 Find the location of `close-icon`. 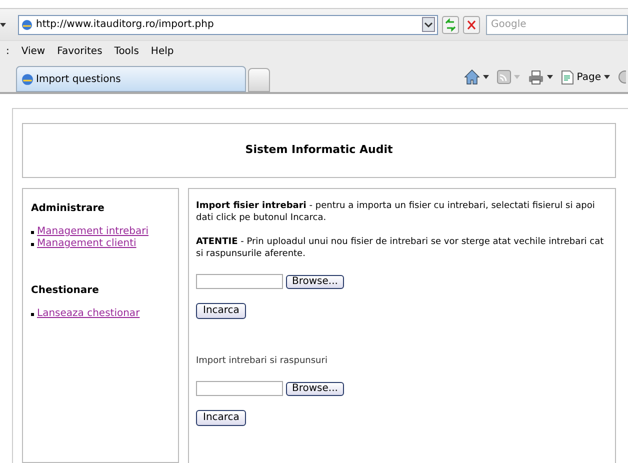

close-icon is located at coordinates (471, 25).